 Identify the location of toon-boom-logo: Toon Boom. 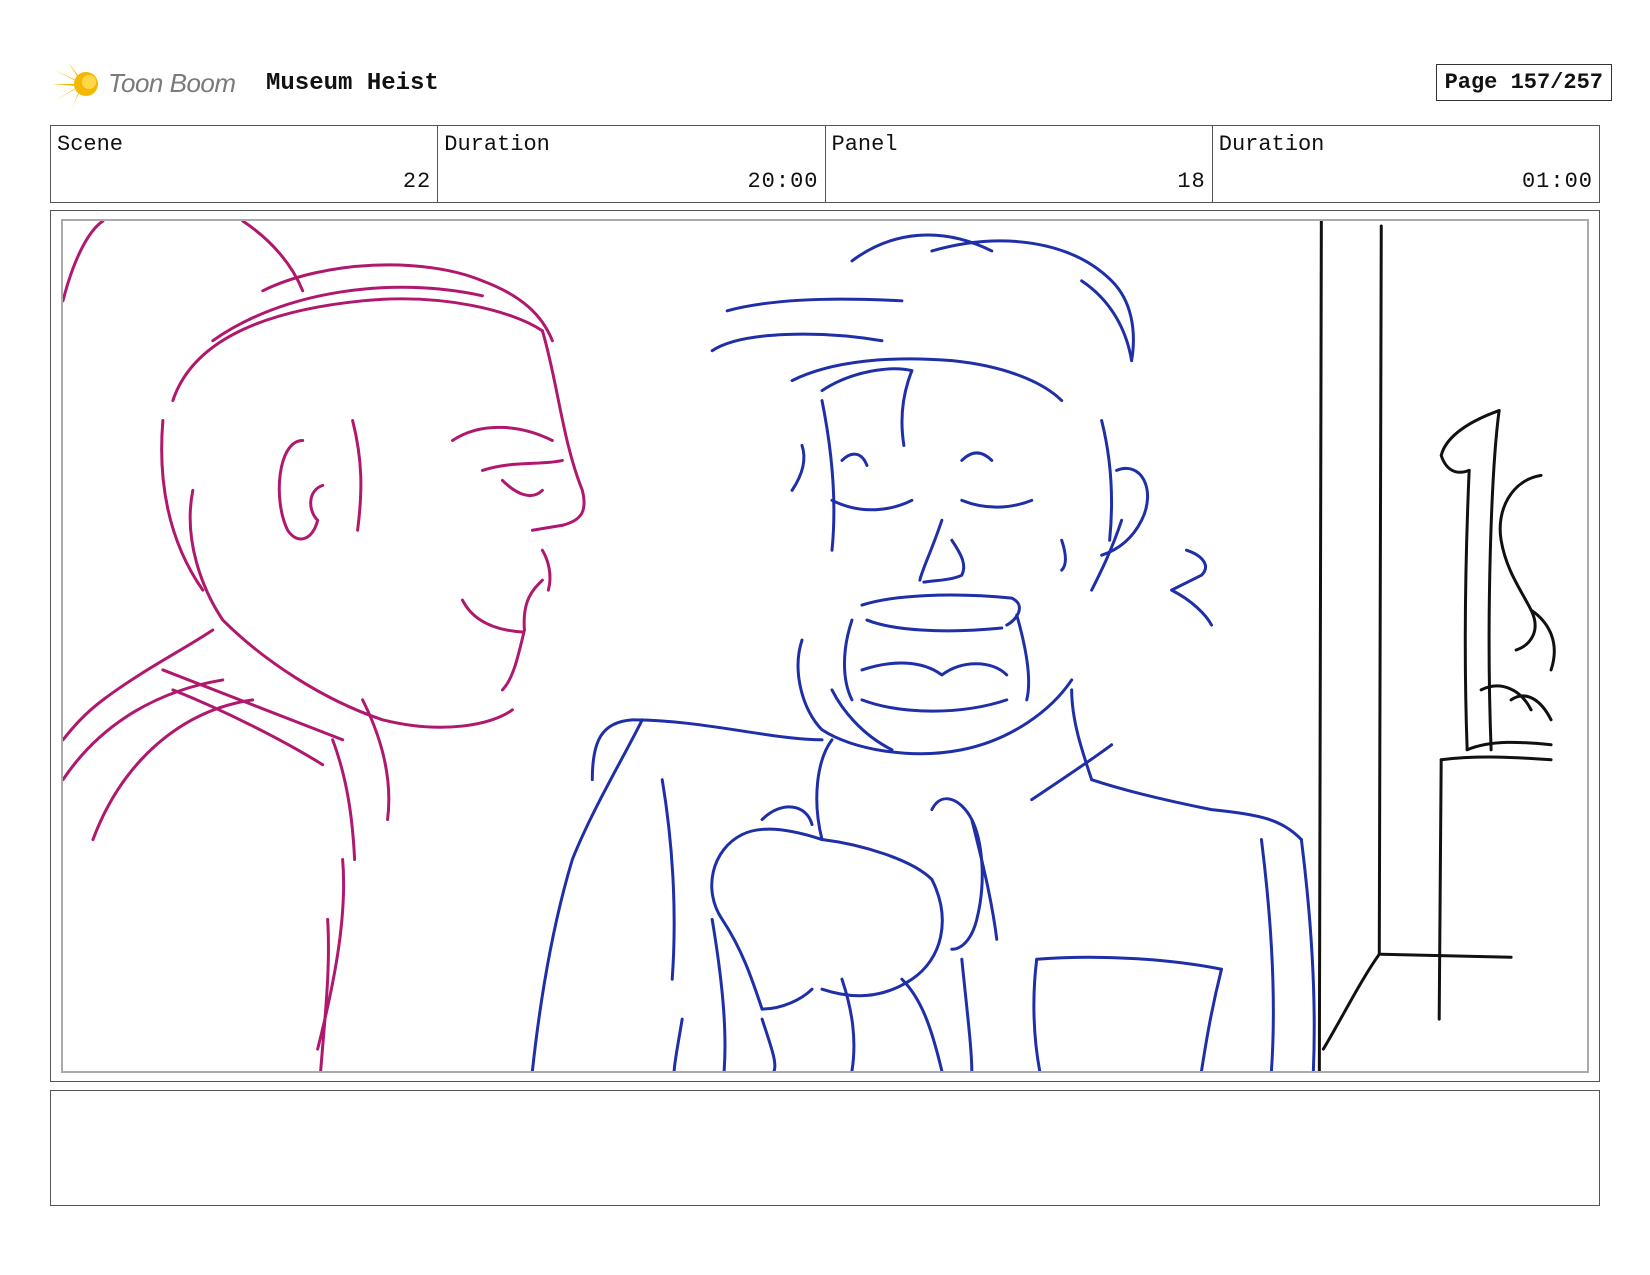
(152, 84).